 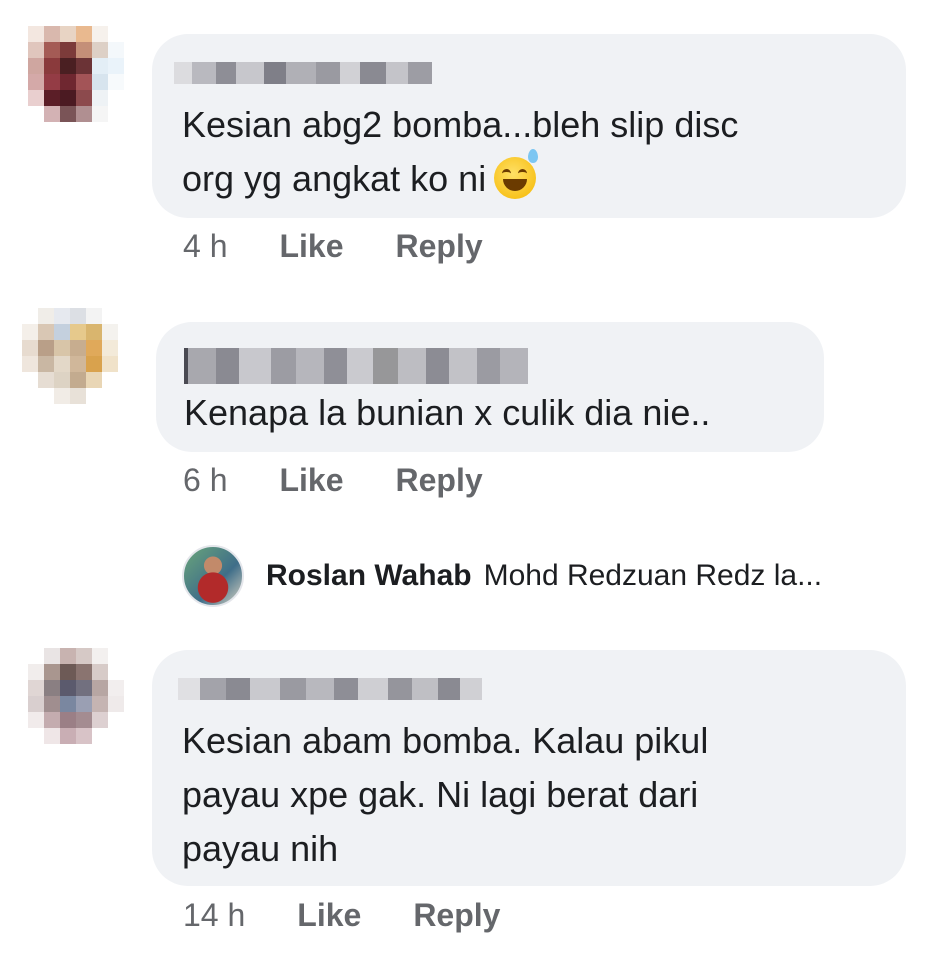 What do you see at coordinates (205, 246) in the screenshot?
I see `comment-timestamp: 4 h` at bounding box center [205, 246].